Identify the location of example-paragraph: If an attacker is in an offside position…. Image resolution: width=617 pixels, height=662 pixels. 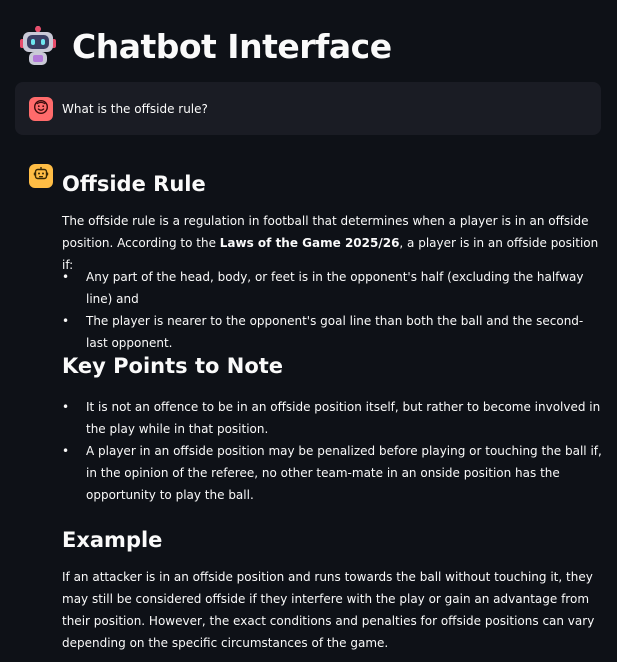
(328, 610).